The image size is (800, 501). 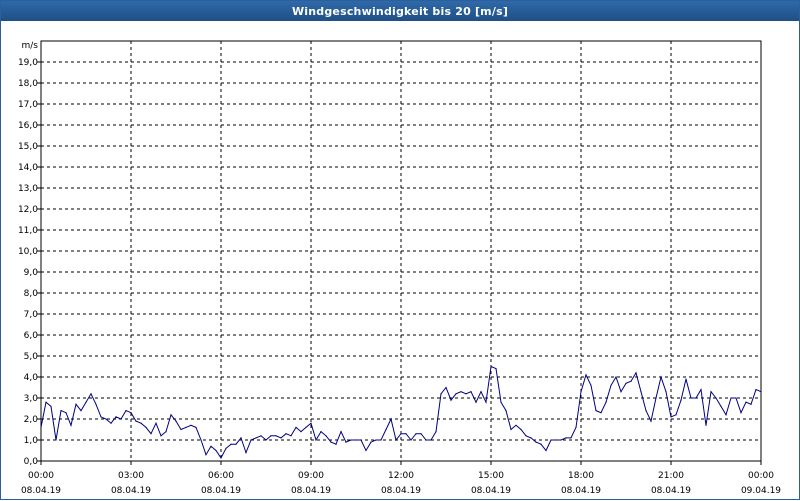 I want to click on x-tick-time: 09:00, so click(x=311, y=476).